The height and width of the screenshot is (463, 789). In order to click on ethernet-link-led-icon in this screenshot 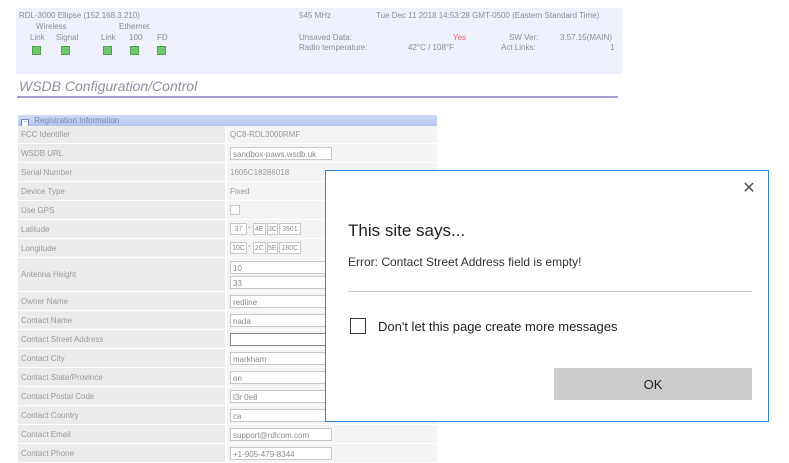, I will do `click(107, 50)`.